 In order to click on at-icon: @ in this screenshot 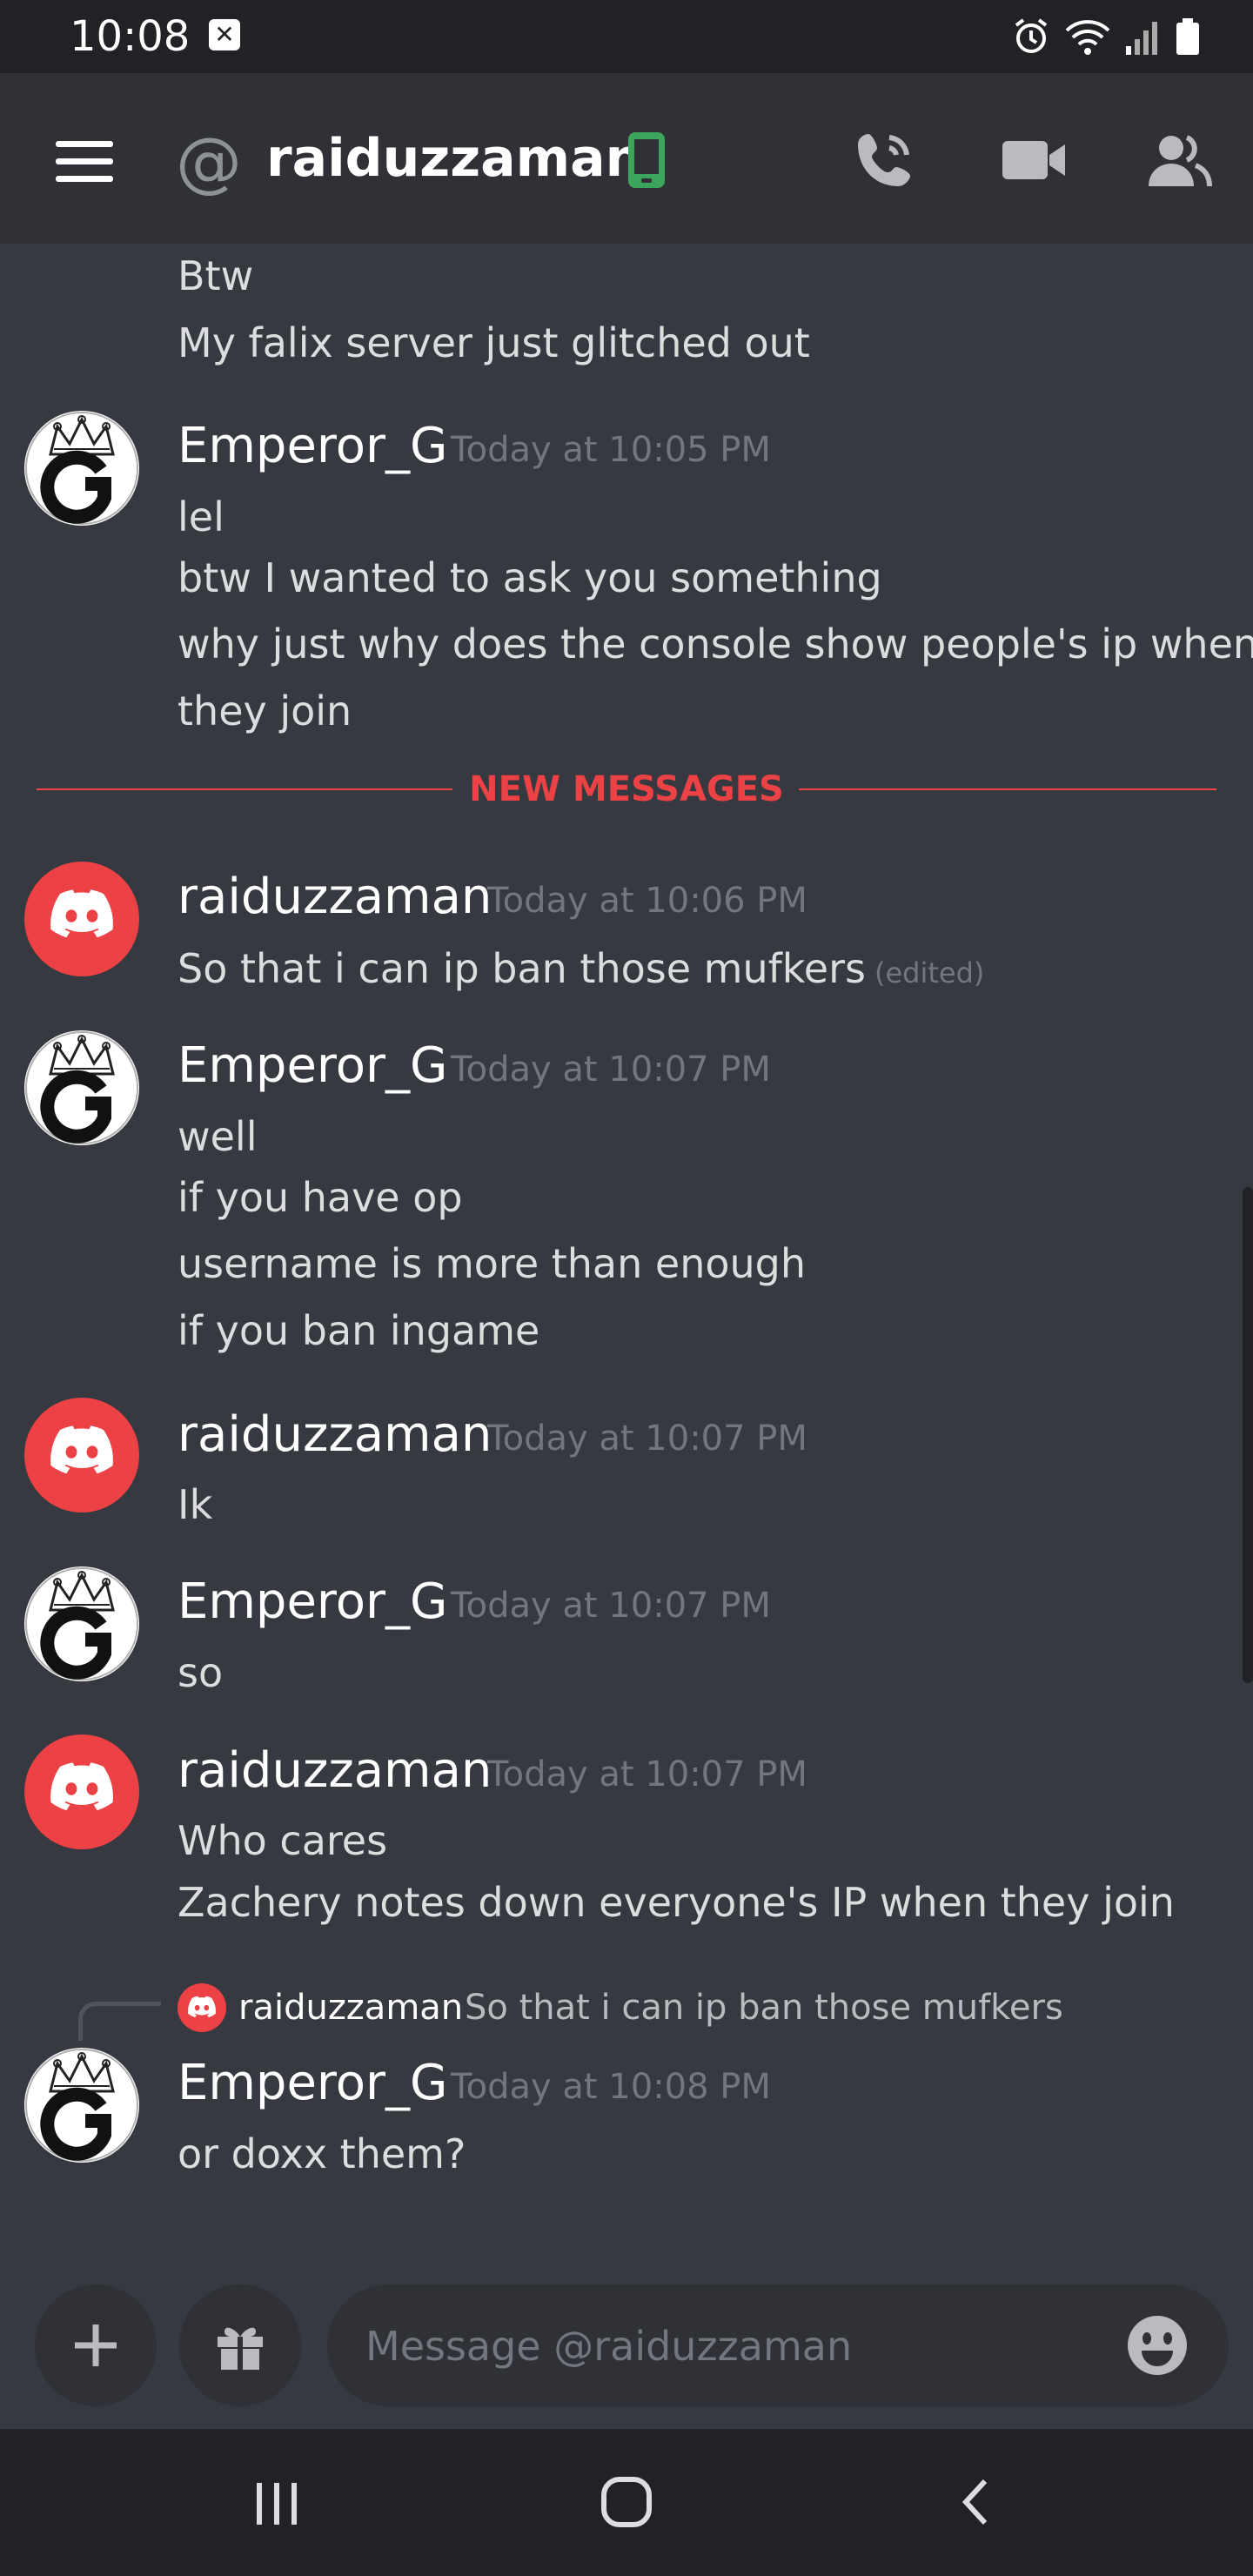, I will do `click(209, 162)`.